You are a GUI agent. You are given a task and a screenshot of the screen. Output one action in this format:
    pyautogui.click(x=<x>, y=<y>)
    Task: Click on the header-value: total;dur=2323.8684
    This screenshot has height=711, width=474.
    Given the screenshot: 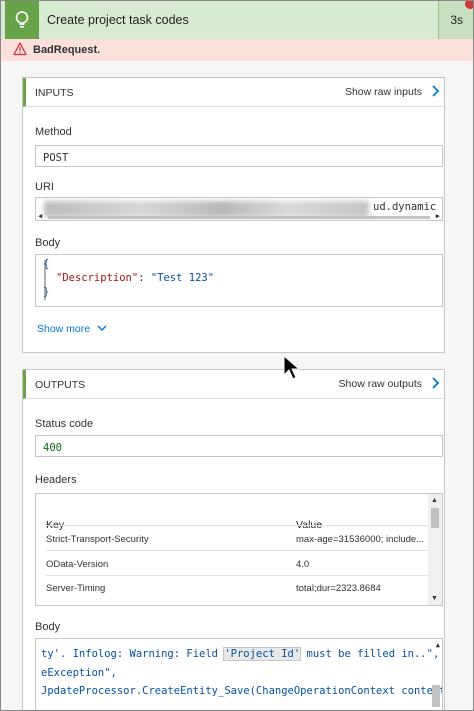 What is the action you would take?
    pyautogui.click(x=338, y=588)
    